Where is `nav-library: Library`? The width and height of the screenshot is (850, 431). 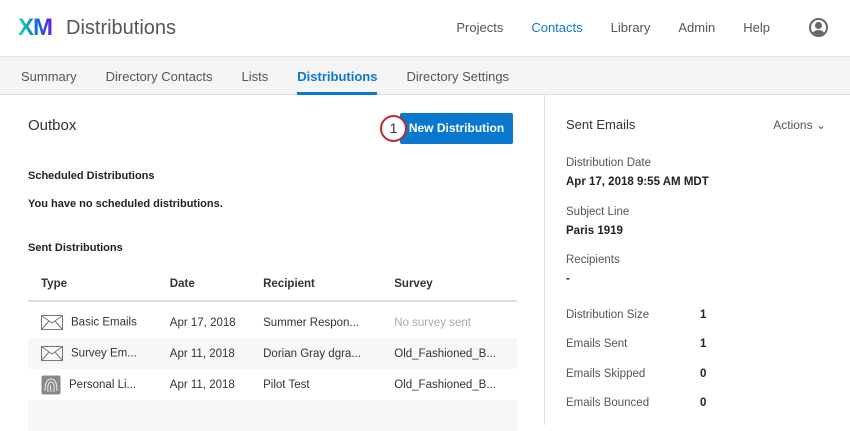
nav-library: Library is located at coordinates (631, 27).